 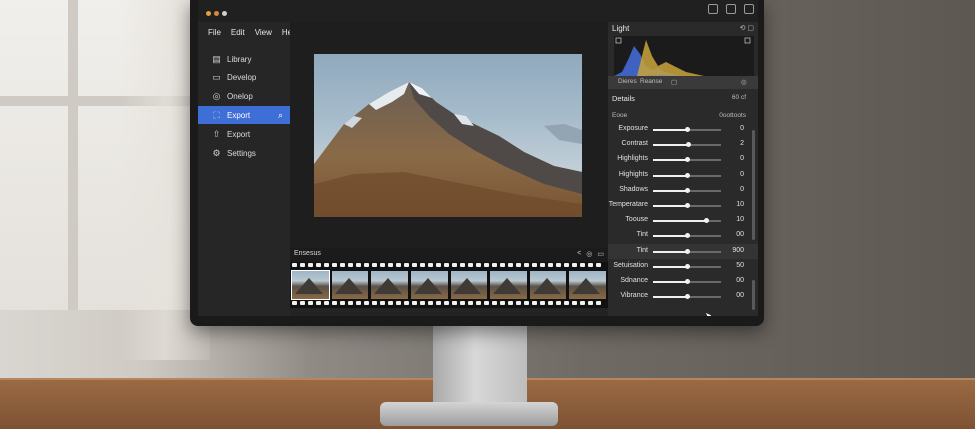 I want to click on share-icon: <, so click(x=579, y=254).